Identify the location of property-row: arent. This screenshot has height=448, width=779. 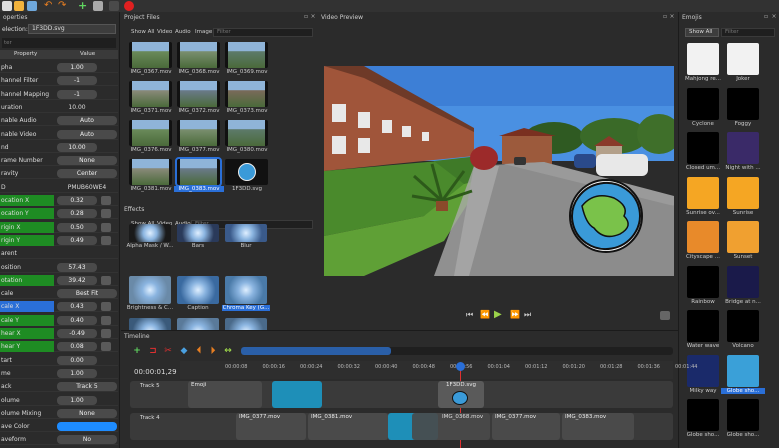
(59, 254).